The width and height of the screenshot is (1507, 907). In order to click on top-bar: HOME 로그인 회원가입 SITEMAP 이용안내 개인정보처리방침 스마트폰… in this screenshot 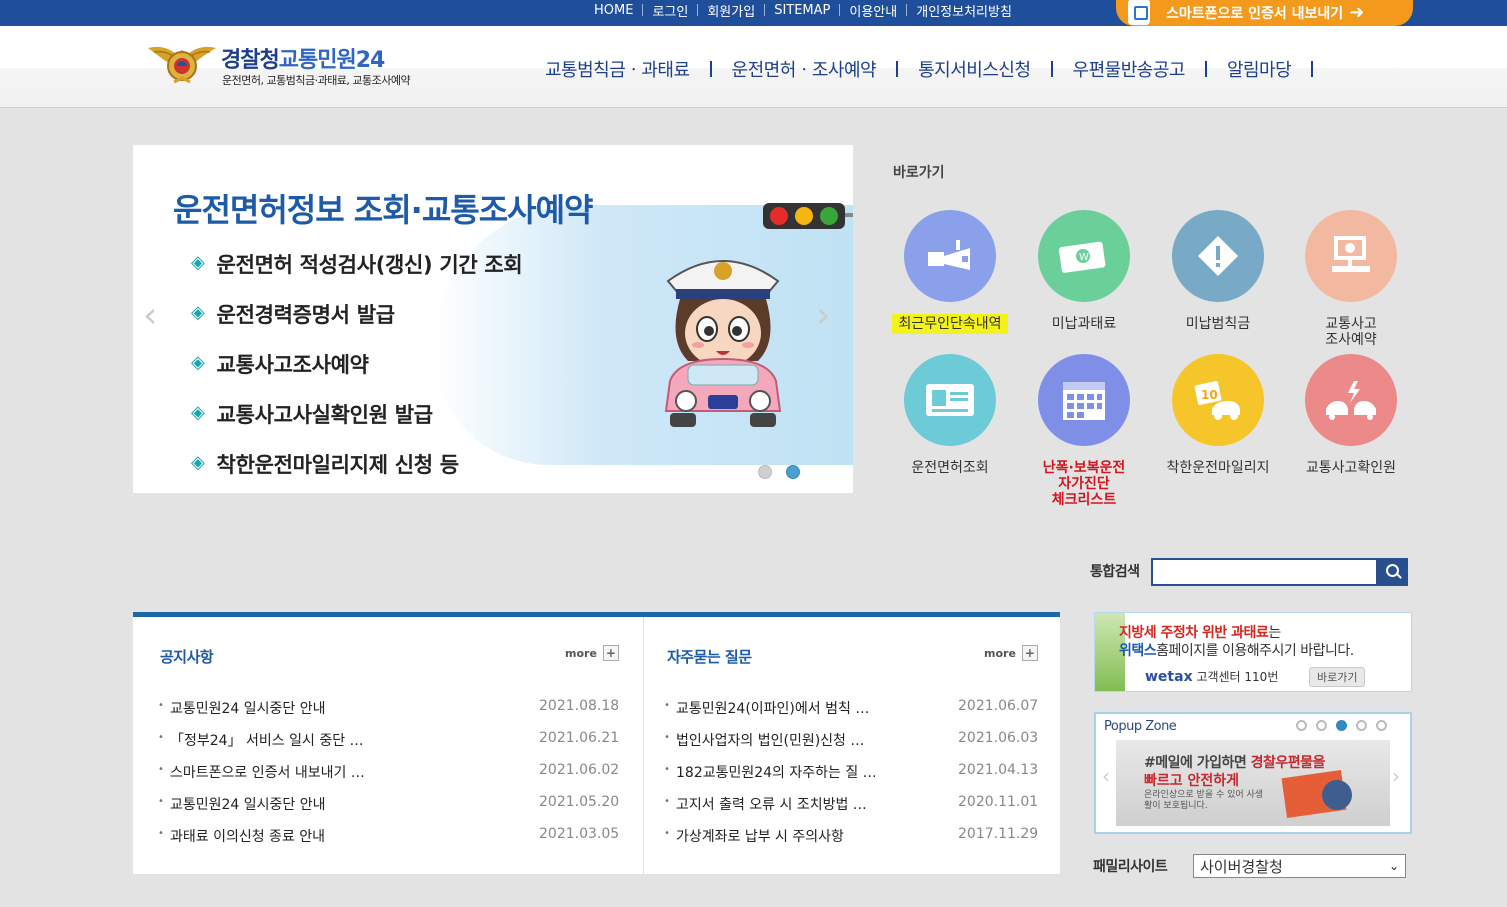, I will do `click(753, 13)`.